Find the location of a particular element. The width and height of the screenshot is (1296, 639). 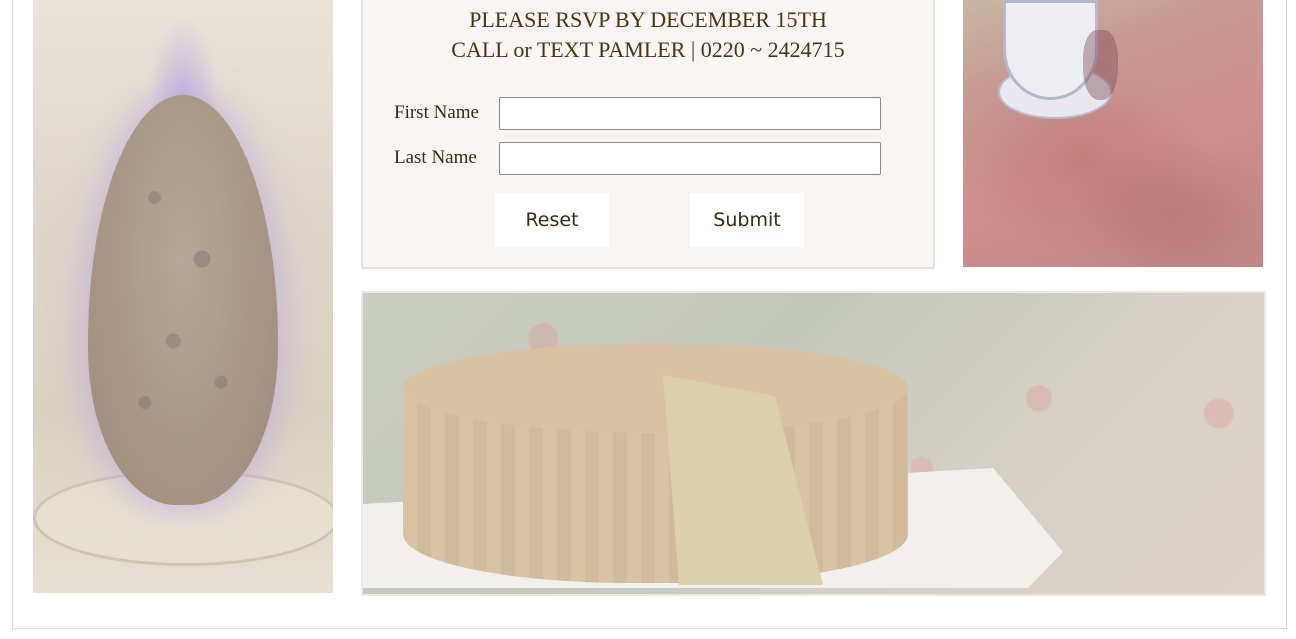

reset-button: Reset is located at coordinates (552, 220).